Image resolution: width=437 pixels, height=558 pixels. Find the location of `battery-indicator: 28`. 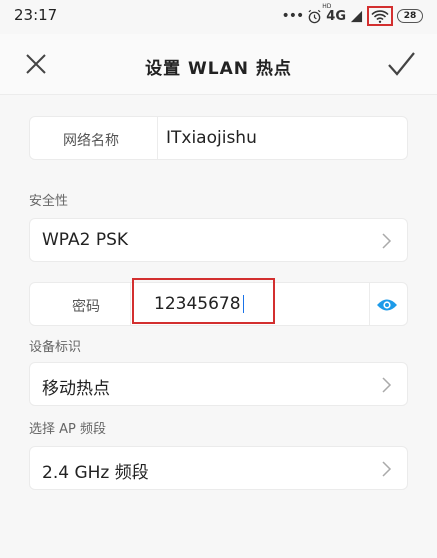

battery-indicator: 28 is located at coordinates (410, 16).